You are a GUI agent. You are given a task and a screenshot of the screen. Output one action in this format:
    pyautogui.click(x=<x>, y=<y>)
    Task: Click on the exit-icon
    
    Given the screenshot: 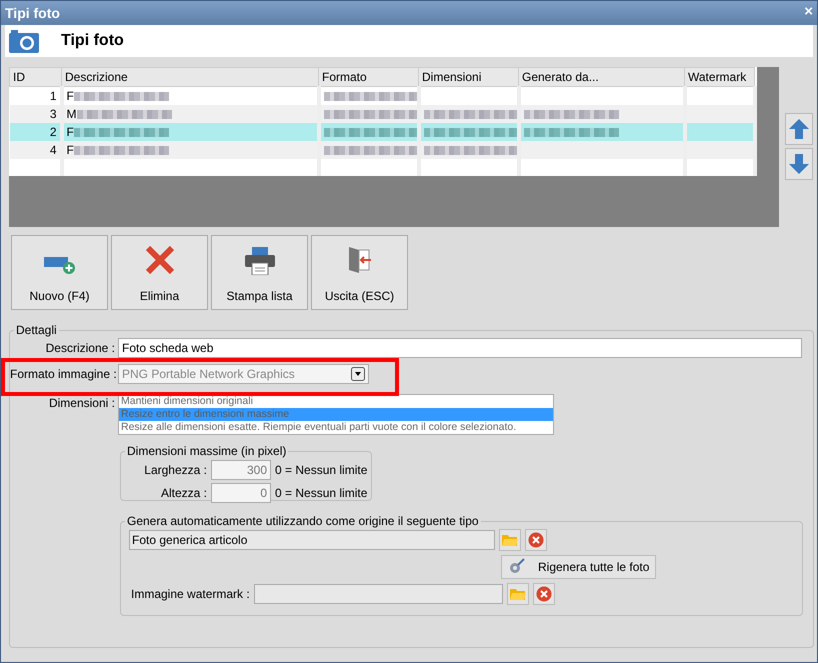 What is the action you would take?
    pyautogui.click(x=359, y=260)
    